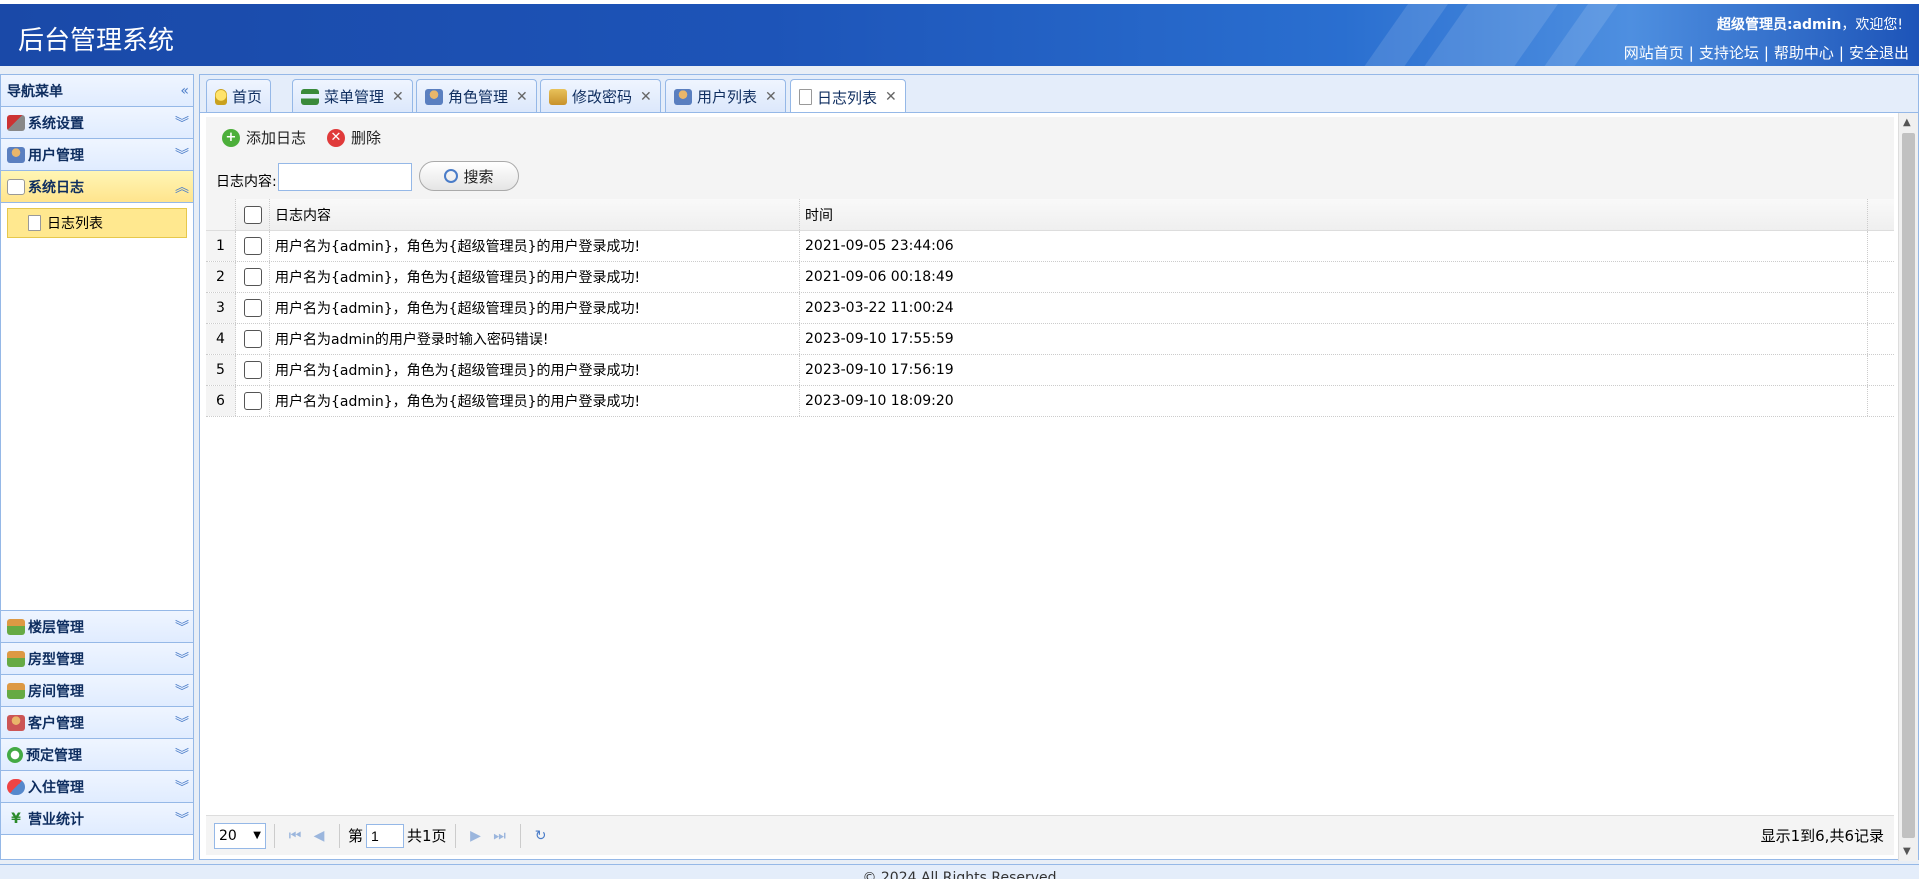 The height and width of the screenshot is (879, 1919). Describe the element at coordinates (339, 835) in the screenshot. I see `pager-divider` at that location.